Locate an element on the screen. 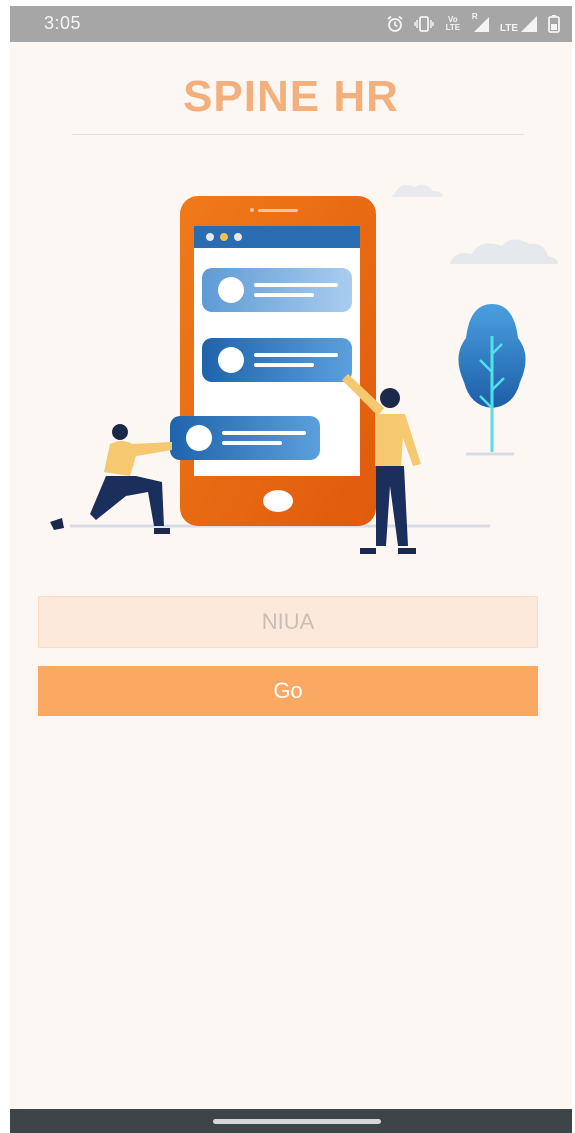 The image size is (575, 1133). status-icons: Vo LTE R LTE is located at coordinates (473, 24).